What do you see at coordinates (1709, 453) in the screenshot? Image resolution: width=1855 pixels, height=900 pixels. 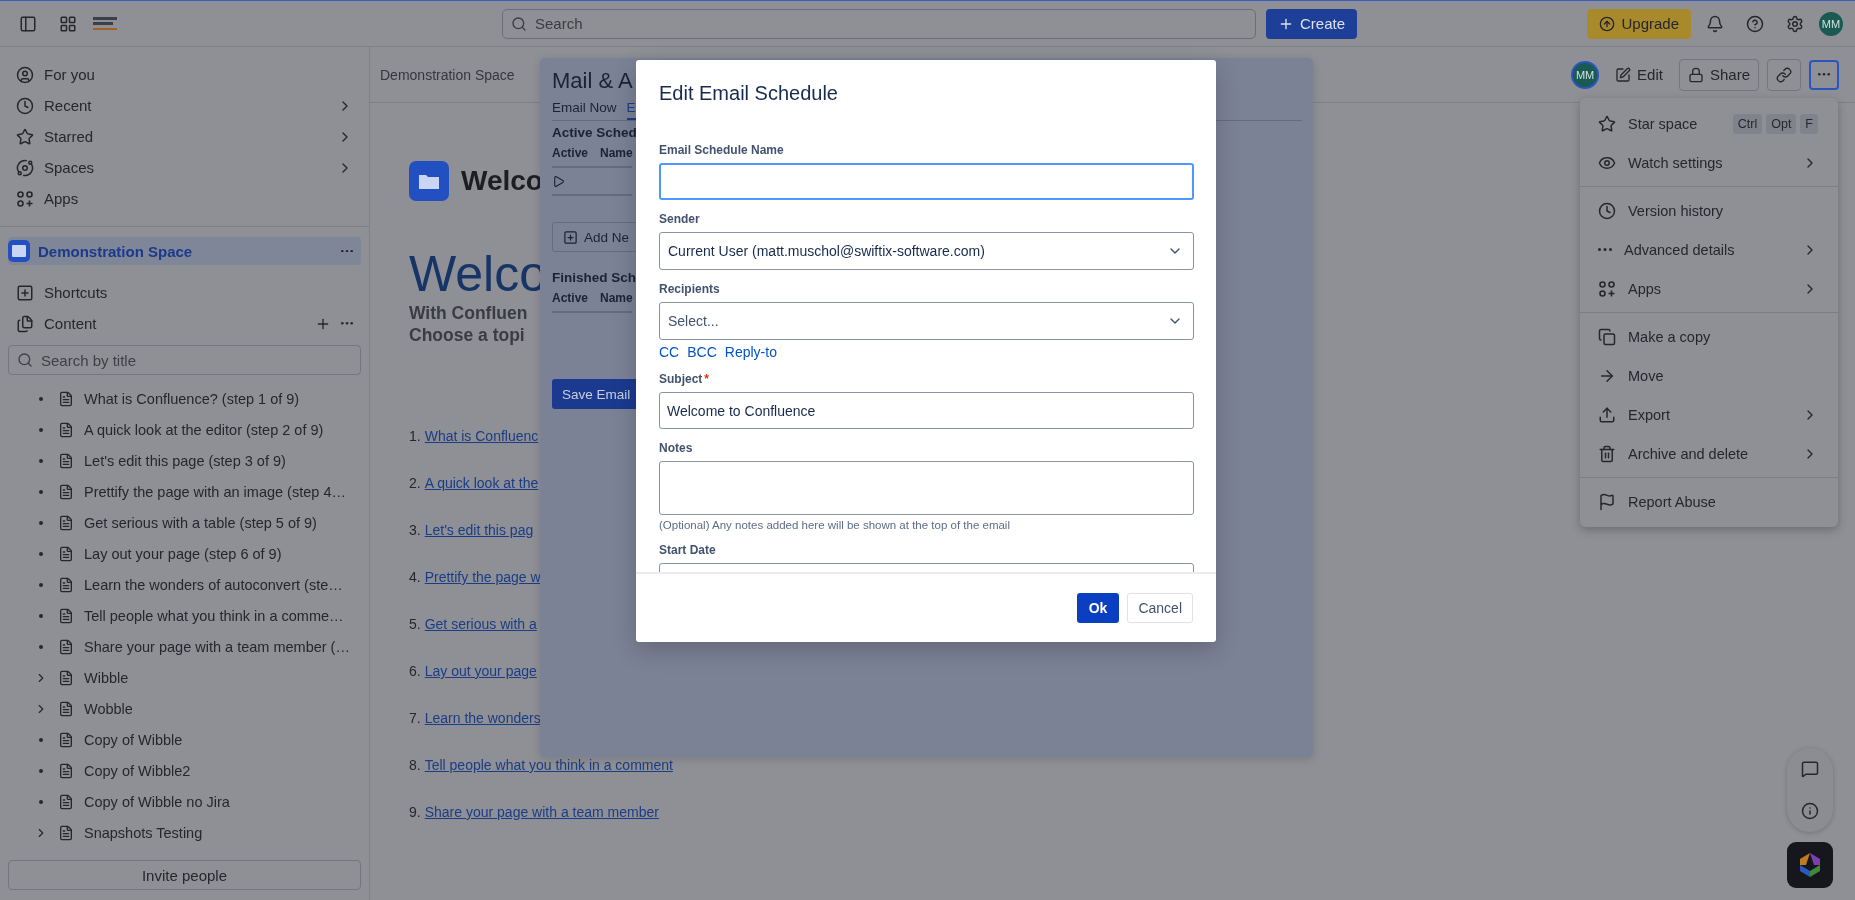 I see `menu-item: Archive and delete` at bounding box center [1709, 453].